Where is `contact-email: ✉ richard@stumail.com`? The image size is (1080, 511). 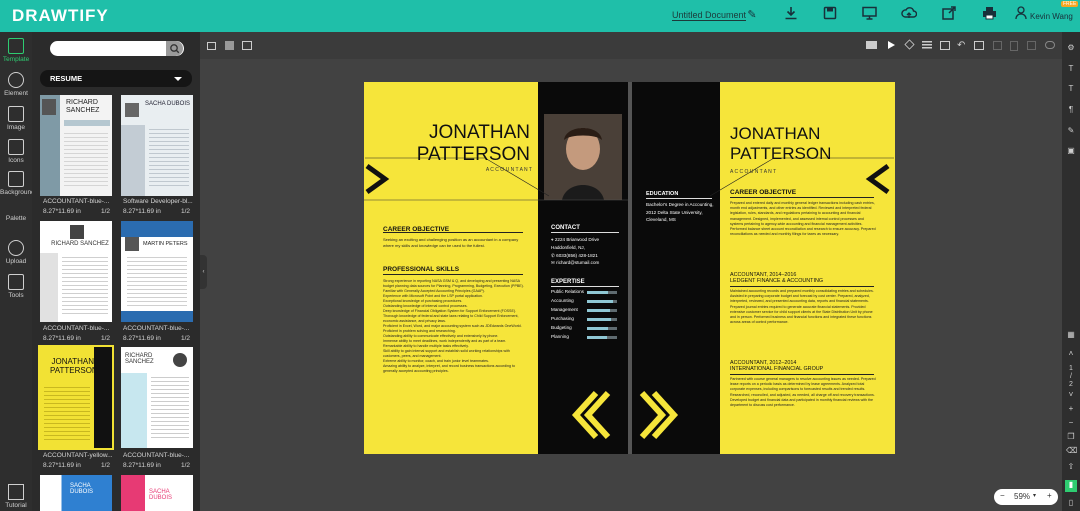 contact-email: ✉ richard@stumail.com is located at coordinates (575, 263).